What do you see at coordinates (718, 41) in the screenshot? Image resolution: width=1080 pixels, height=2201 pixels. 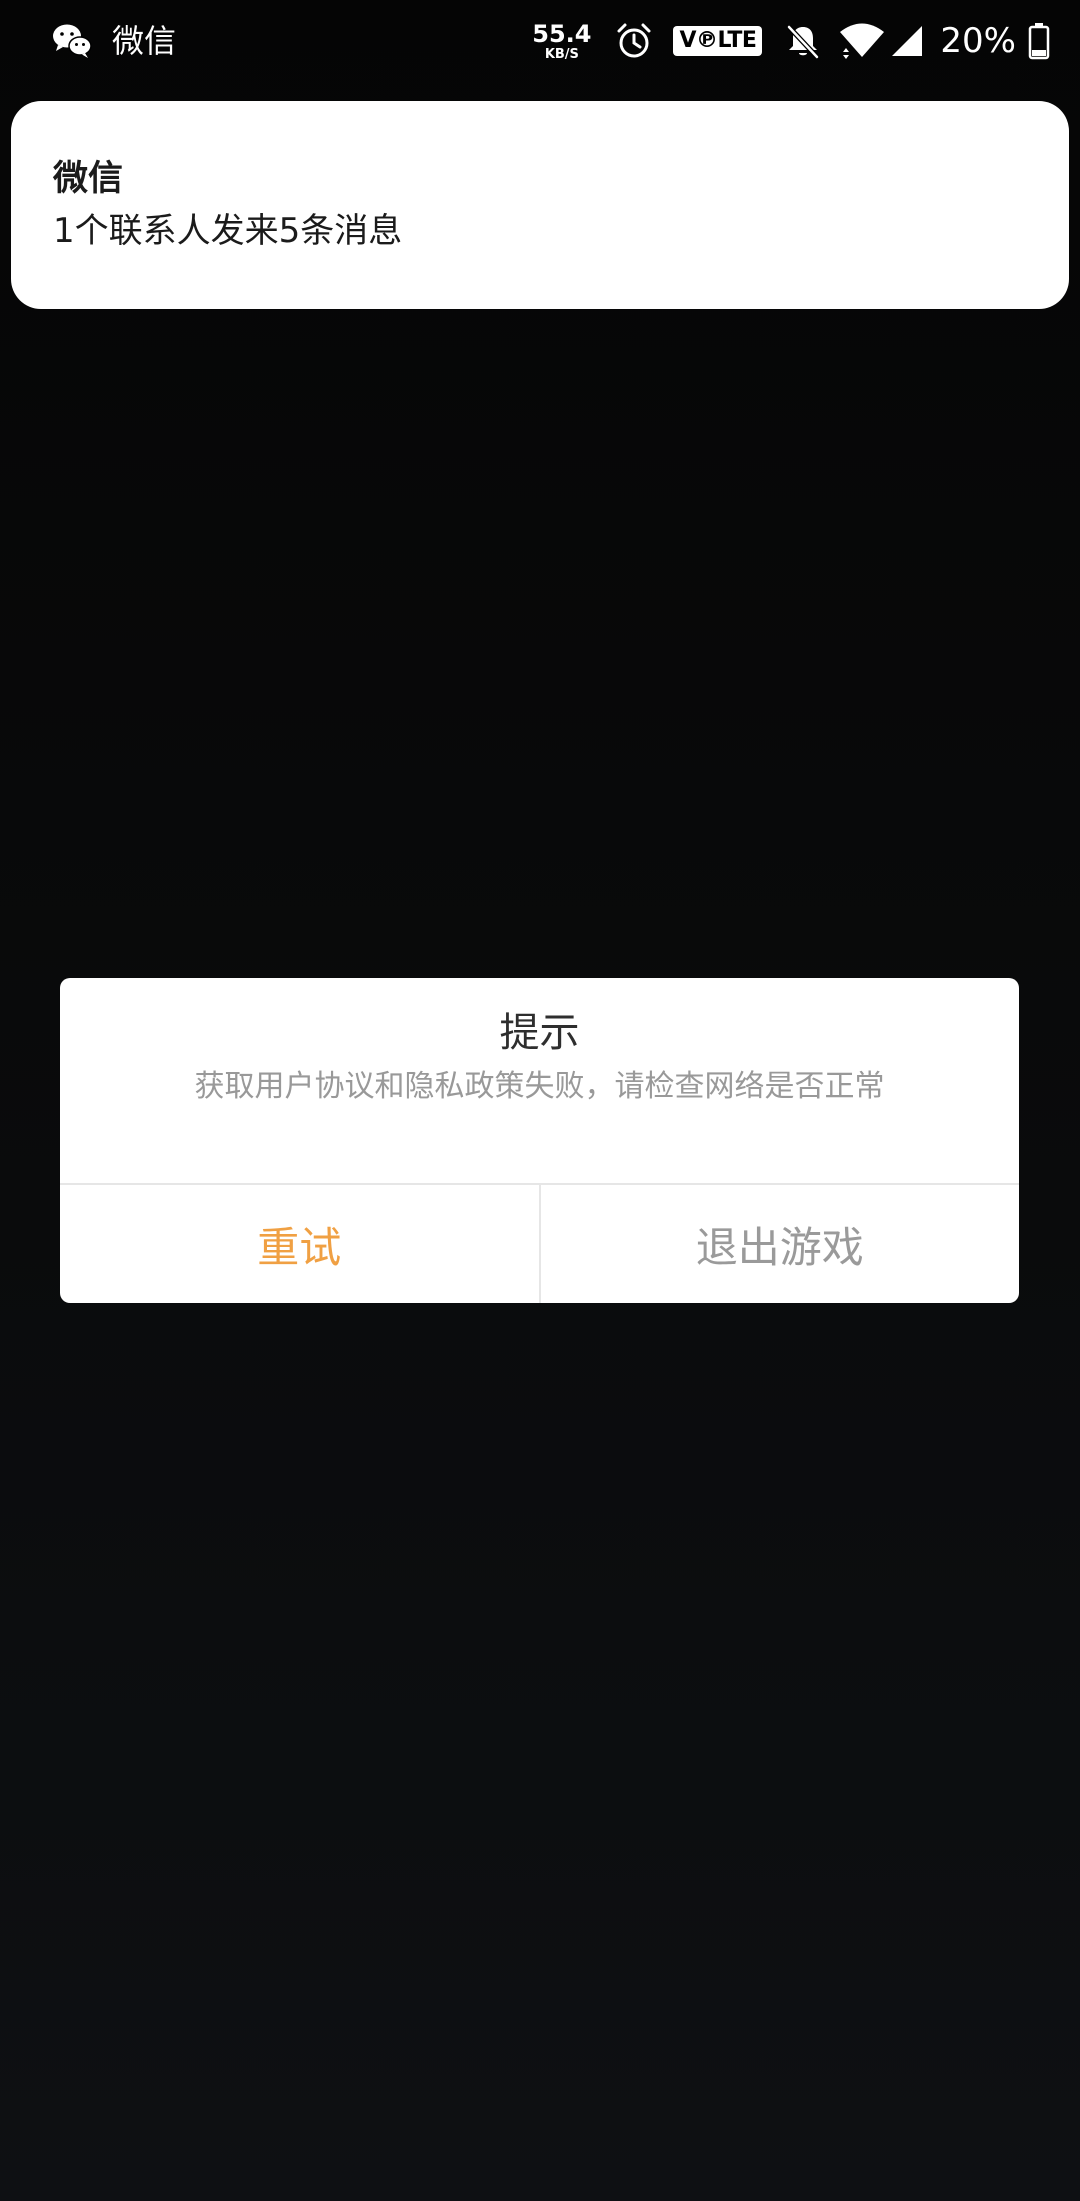 I see `volte-badge: V℗LTE` at bounding box center [718, 41].